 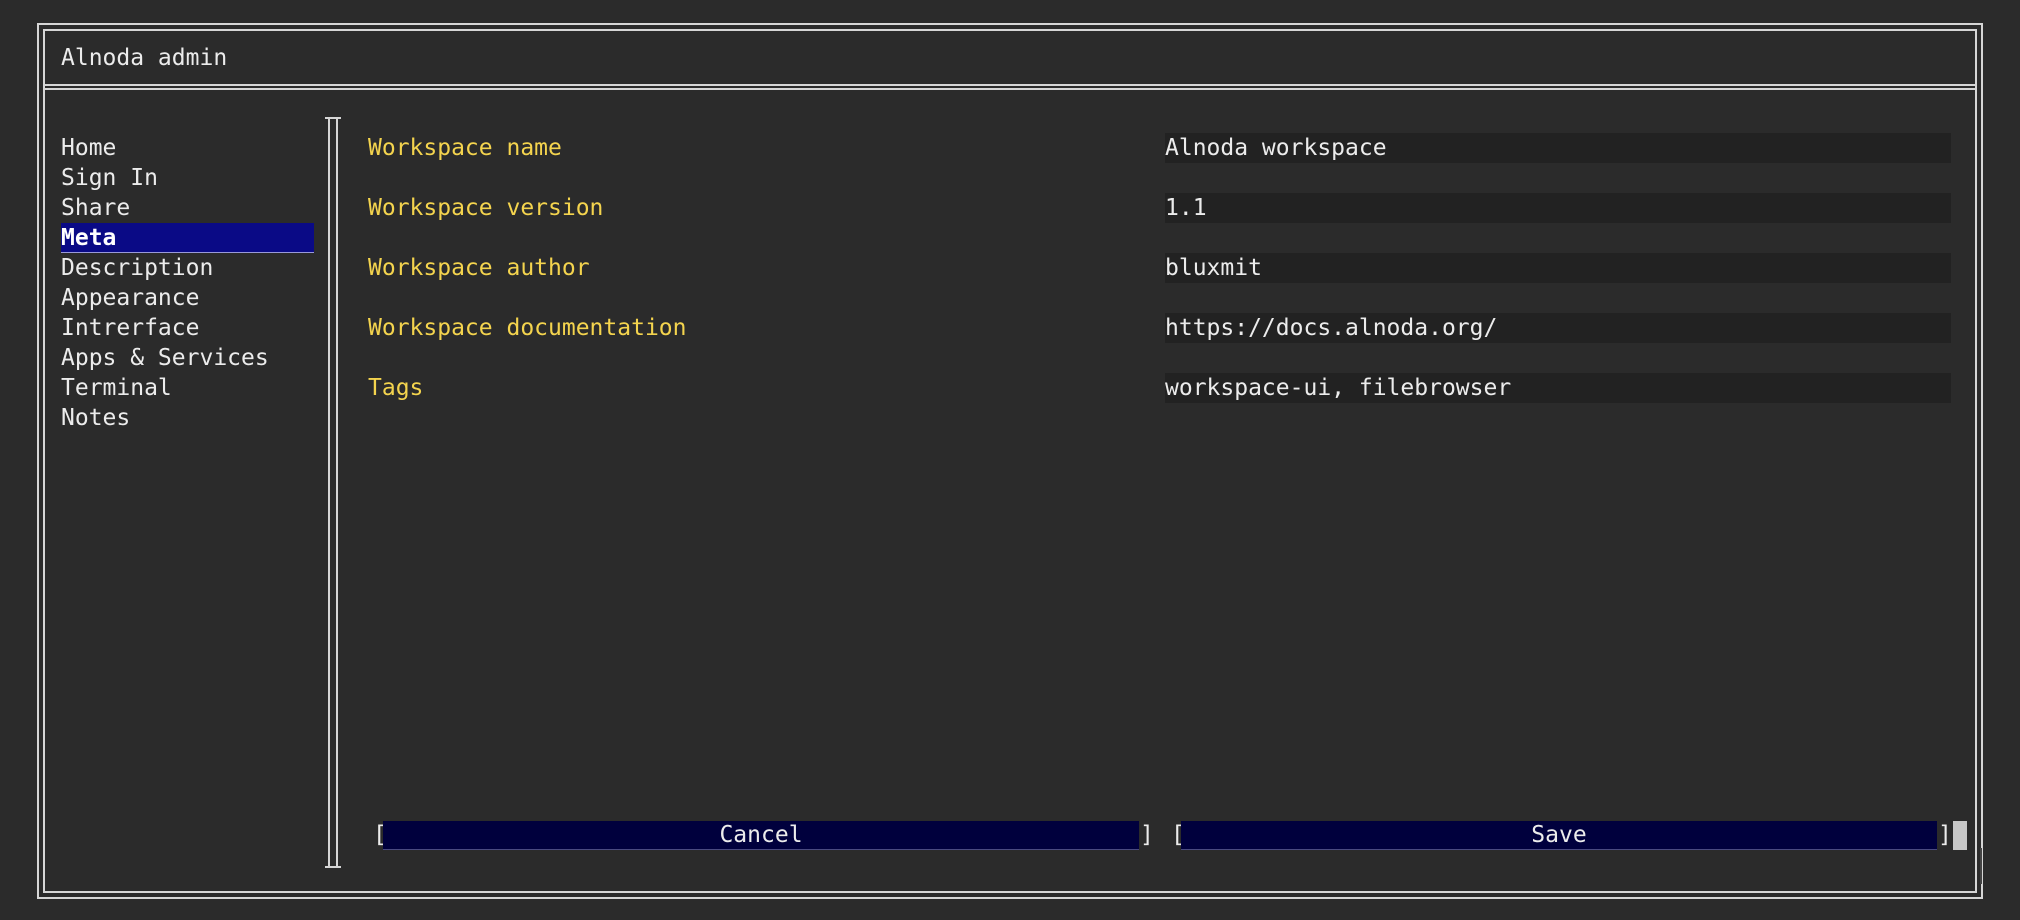 I want to click on workspace-author-label: Workspace author, so click(x=479, y=268).